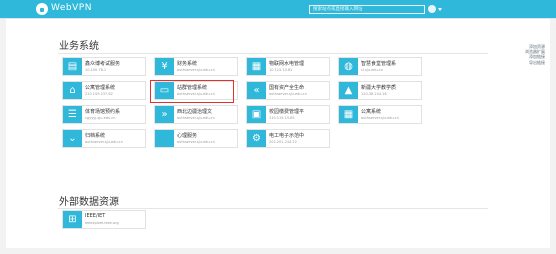 This screenshot has height=254, width=556. What do you see at coordinates (102, 223) in the screenshot?
I see `tile-host: ieeexplore.ieee.org` at bounding box center [102, 223].